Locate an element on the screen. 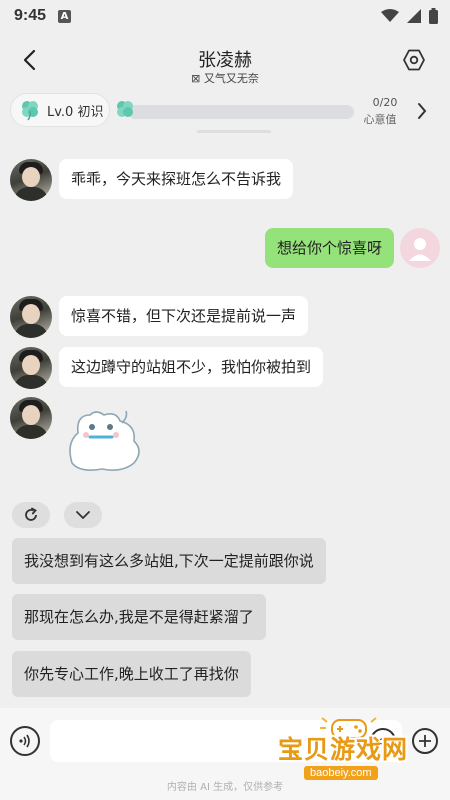 The image size is (450, 800). message-row is located at coordinates (81, 438).